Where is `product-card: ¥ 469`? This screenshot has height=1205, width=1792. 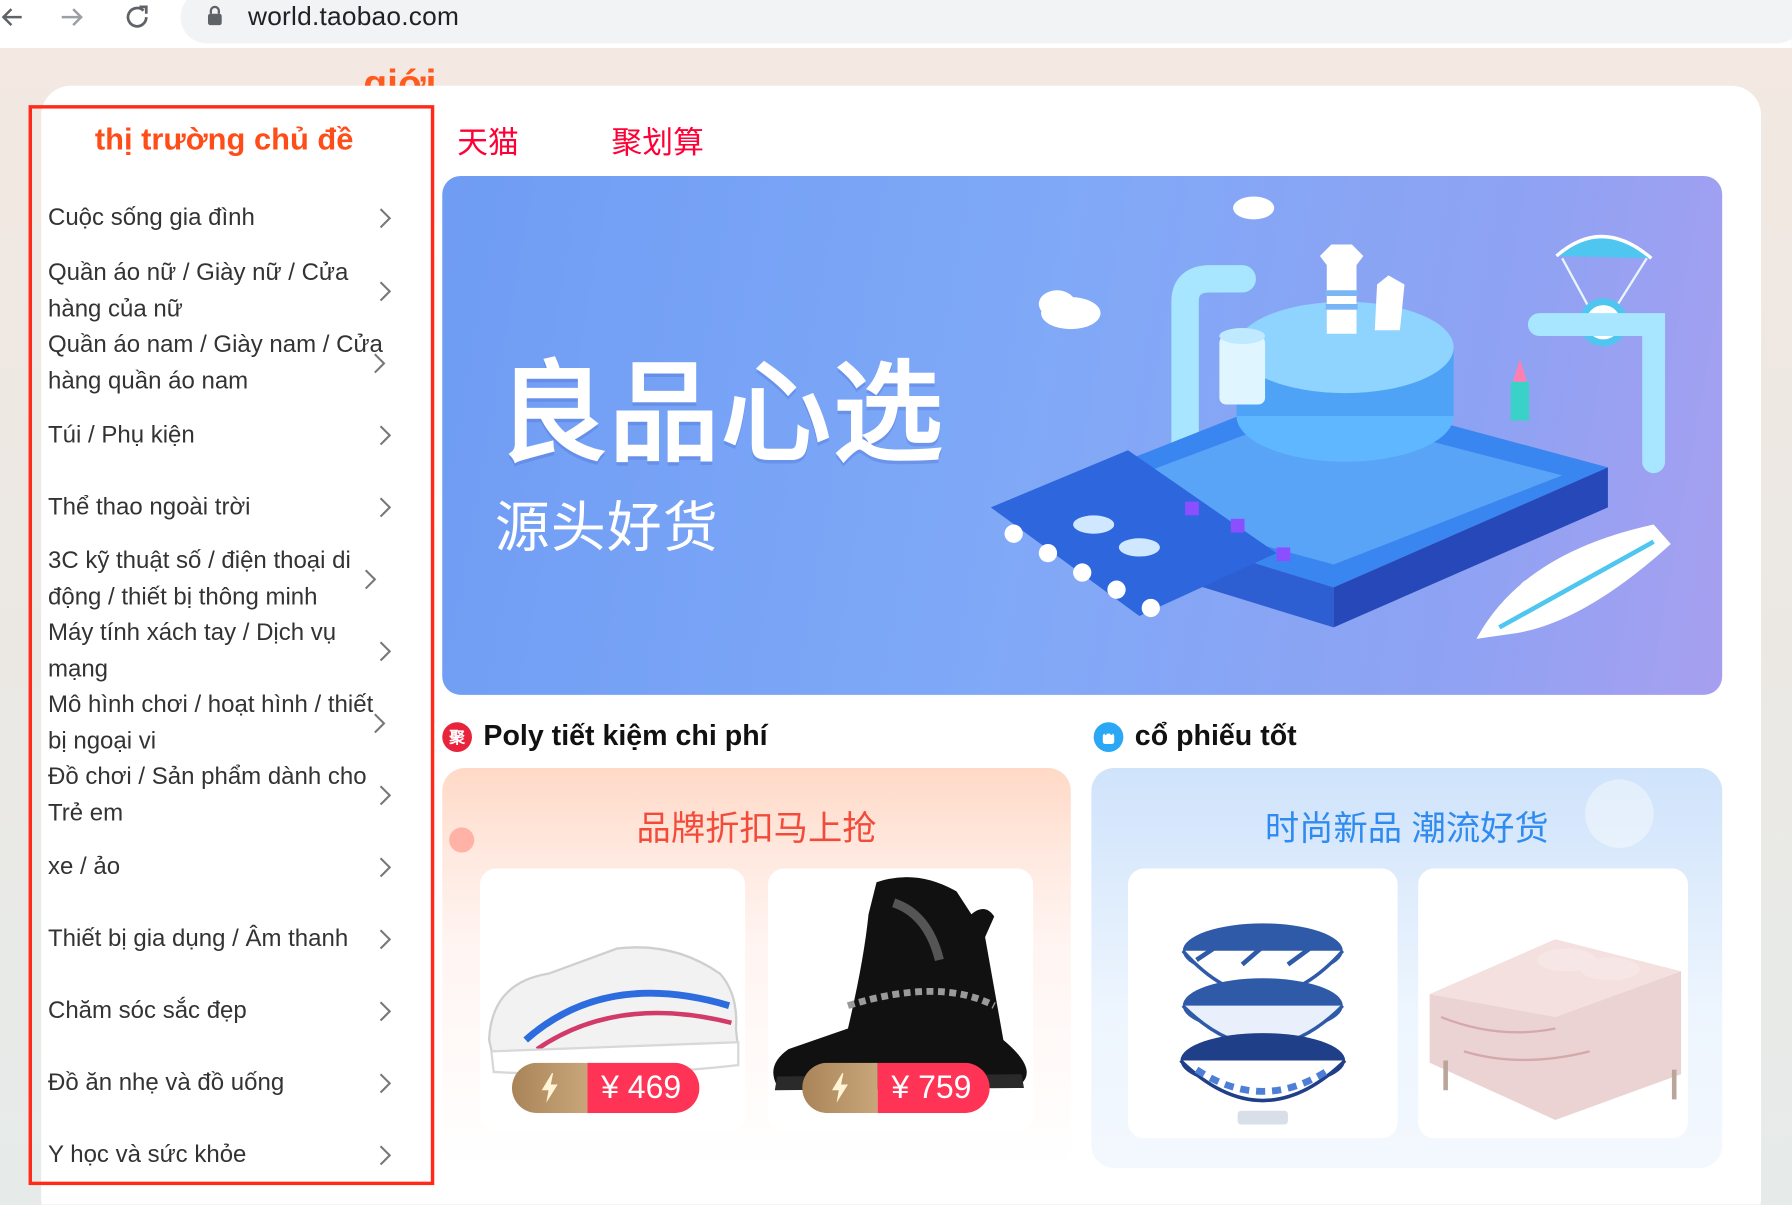 product-card: ¥ 469 is located at coordinates (612, 1000).